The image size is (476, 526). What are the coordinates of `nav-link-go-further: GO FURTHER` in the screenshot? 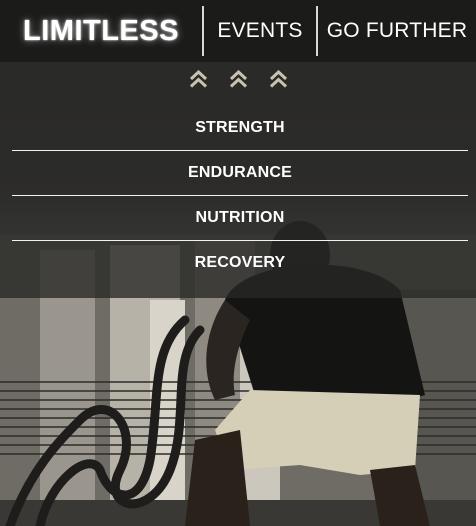 It's located at (397, 31).